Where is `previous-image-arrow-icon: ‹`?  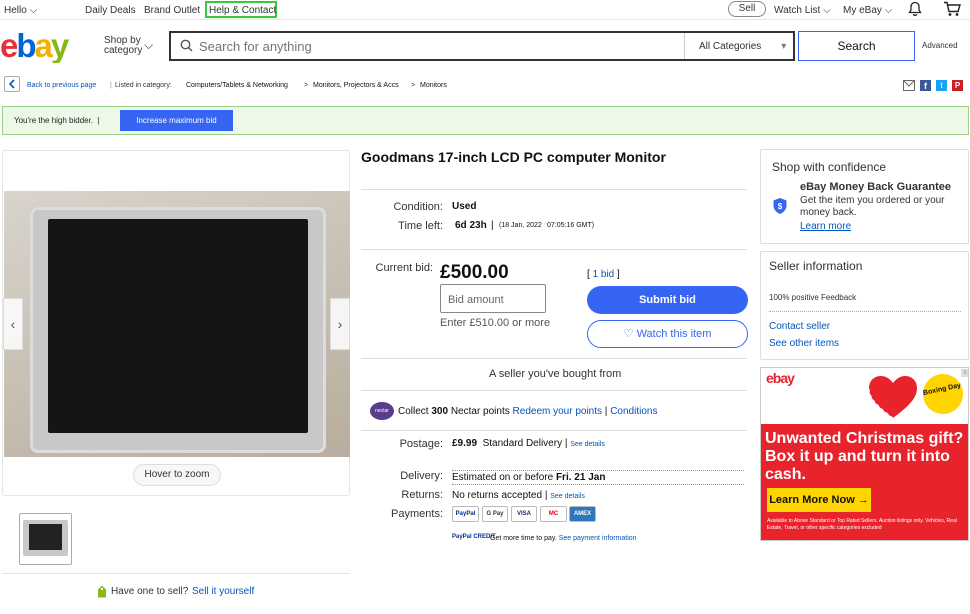
previous-image-arrow-icon: ‹ is located at coordinates (13, 324).